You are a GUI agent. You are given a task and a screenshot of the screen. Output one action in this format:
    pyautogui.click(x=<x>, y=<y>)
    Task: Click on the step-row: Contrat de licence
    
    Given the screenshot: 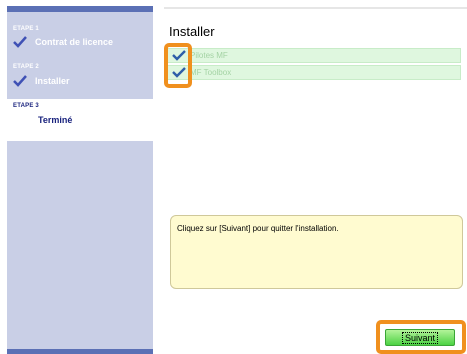 What is the action you would take?
    pyautogui.click(x=63, y=42)
    